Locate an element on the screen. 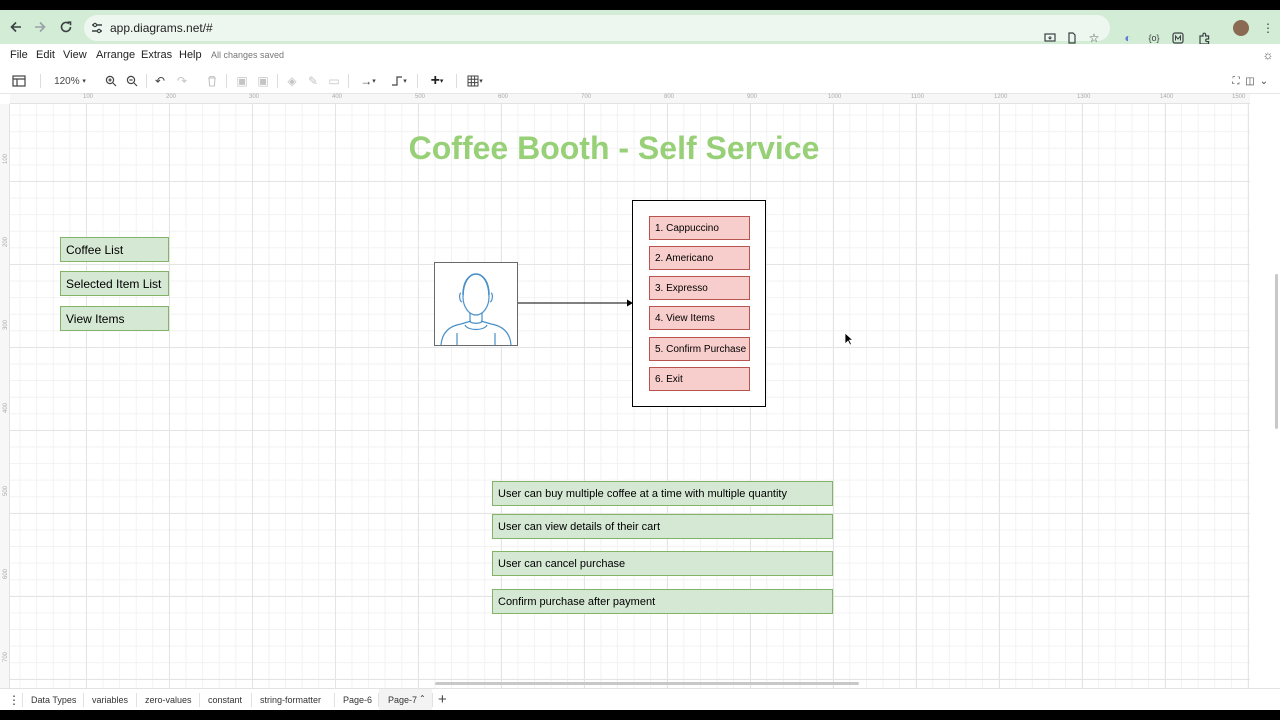  requirement-3: User can cancel purchase is located at coordinates (662, 563).